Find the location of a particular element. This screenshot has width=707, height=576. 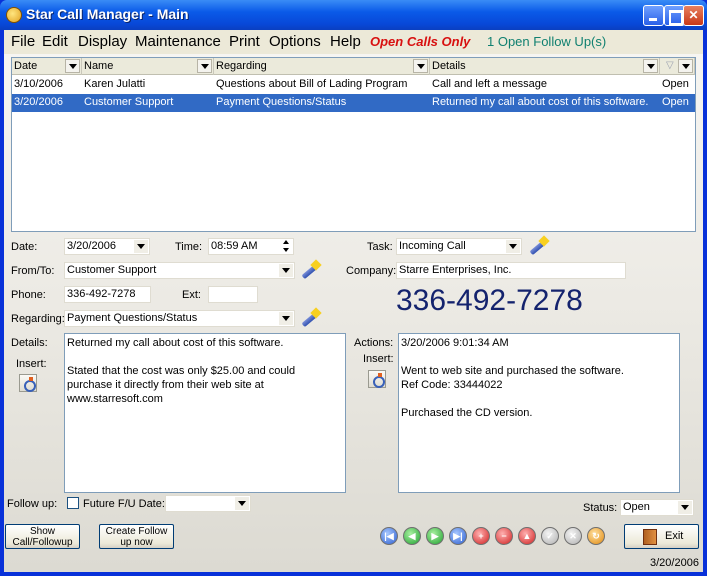

ext-field is located at coordinates (233, 294).